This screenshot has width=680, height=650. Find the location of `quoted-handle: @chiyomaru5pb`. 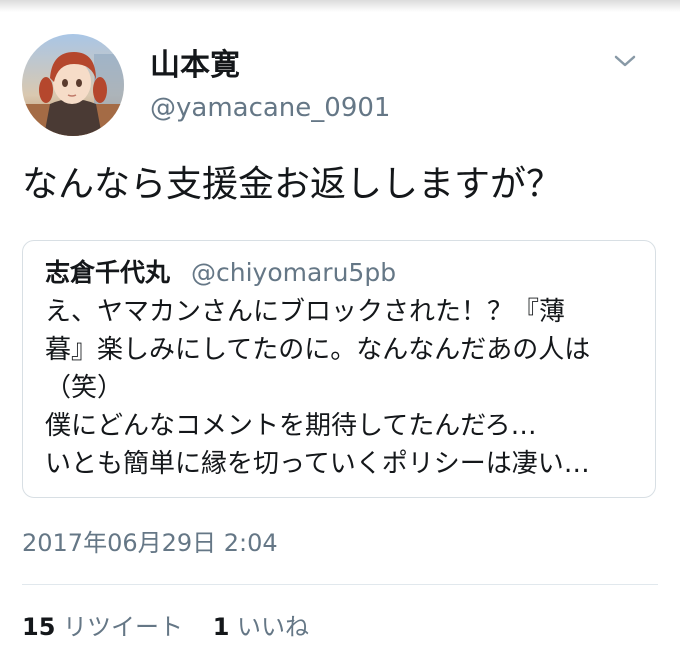

quoted-handle: @chiyomaru5pb is located at coordinates (294, 272).